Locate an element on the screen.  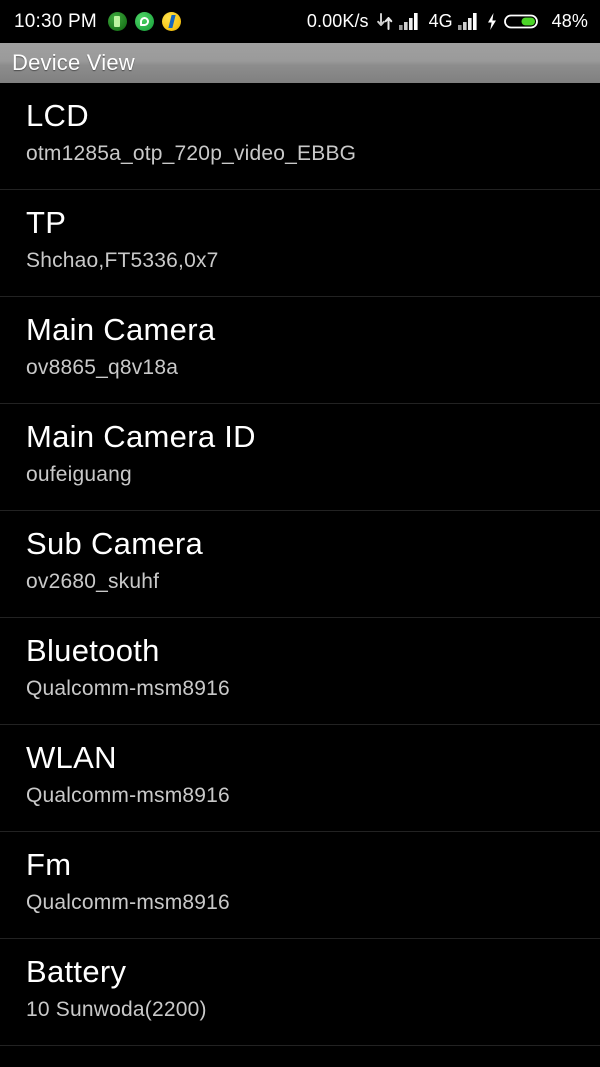
list-item-title: Main Camera is located at coordinates (121, 329).